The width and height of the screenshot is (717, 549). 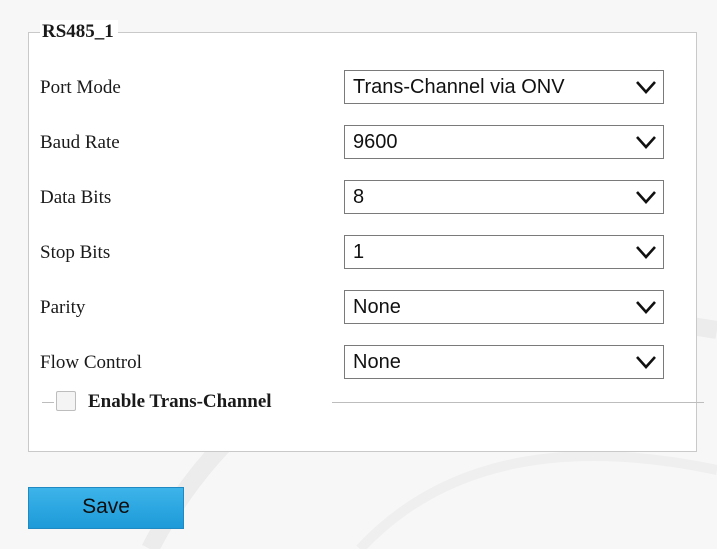 I want to click on data-bits-value: 8, so click(x=359, y=197).